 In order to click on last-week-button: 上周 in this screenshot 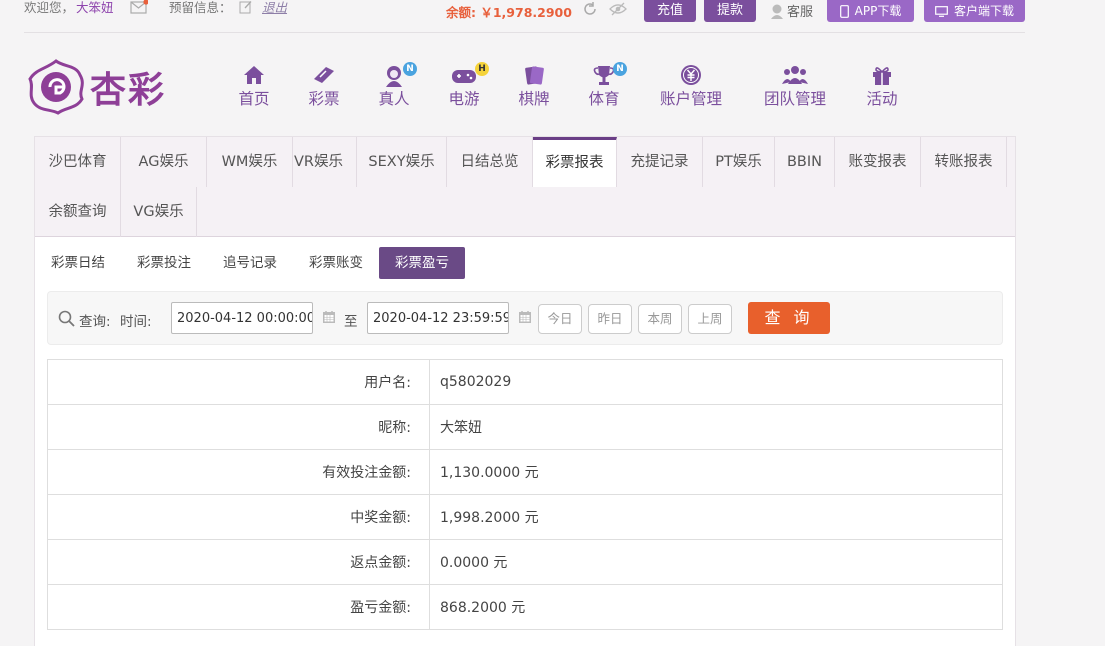, I will do `click(710, 319)`.